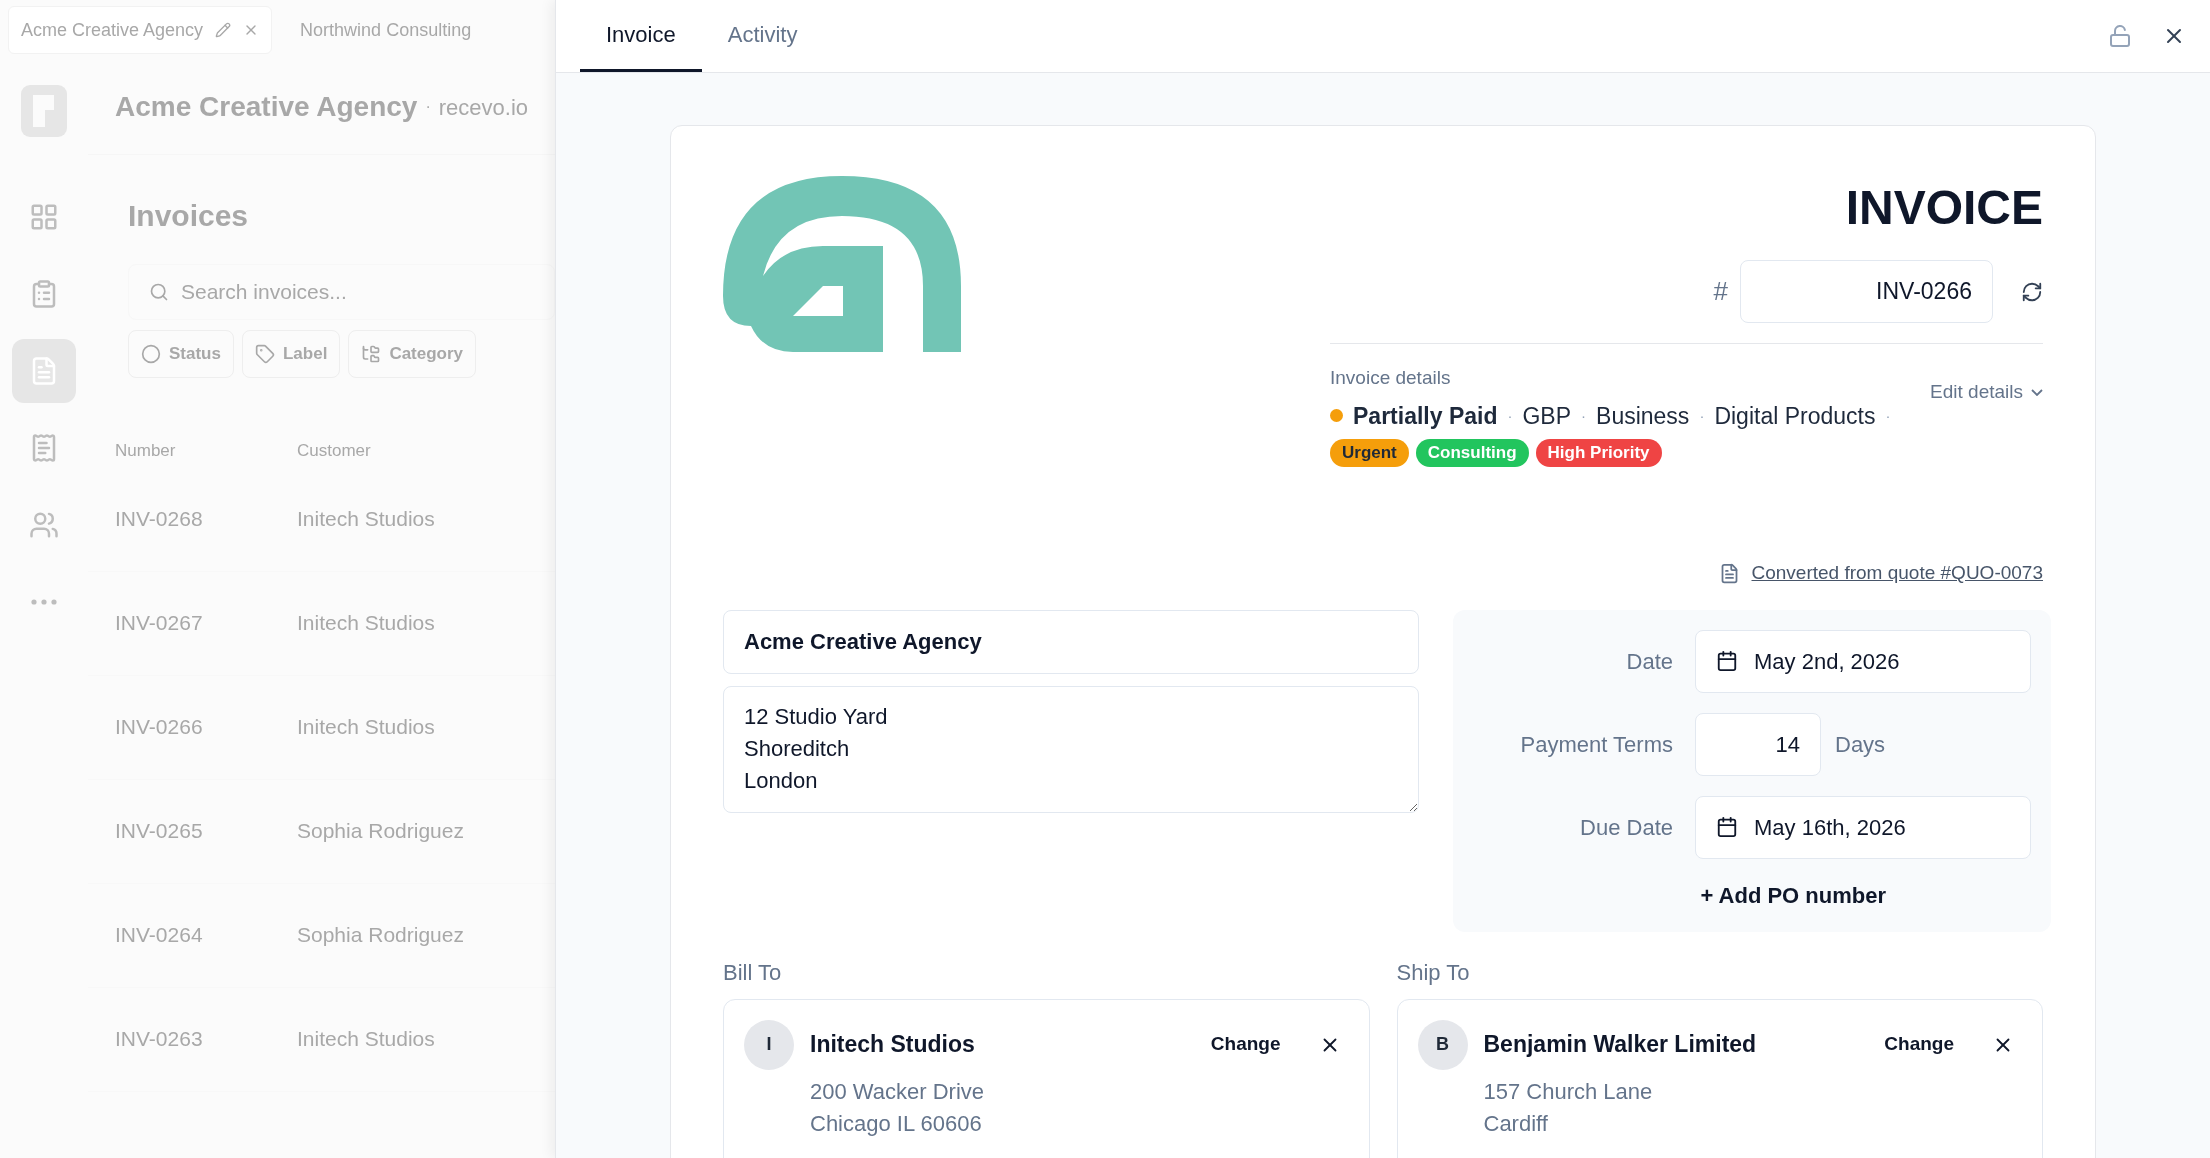 The image size is (2210, 1158). What do you see at coordinates (266, 107) in the screenshot?
I see `app-title: Acme Creative Agency` at bounding box center [266, 107].